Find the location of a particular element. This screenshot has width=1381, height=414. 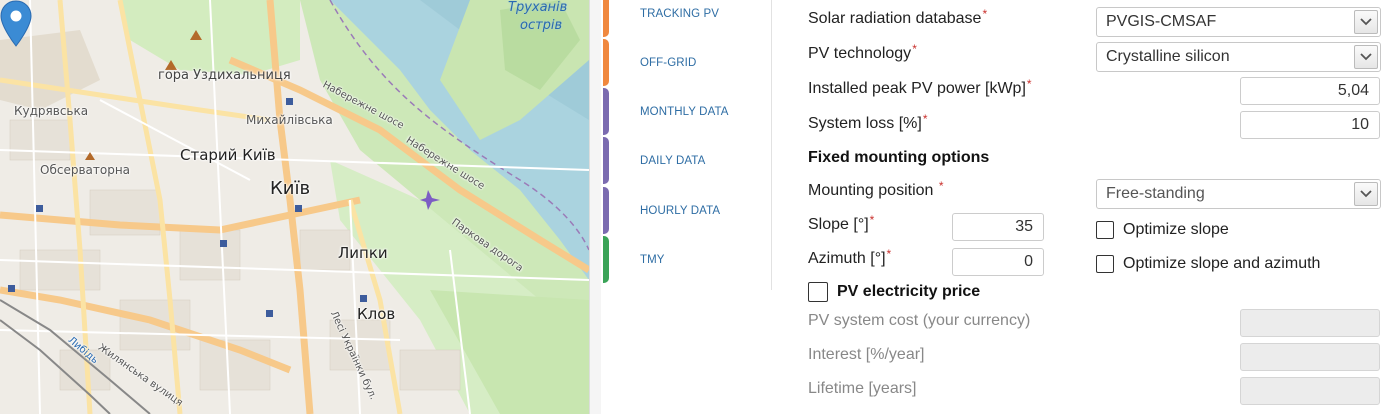

map-label-staryi-kyiv: Старий Київ is located at coordinates (228, 155).